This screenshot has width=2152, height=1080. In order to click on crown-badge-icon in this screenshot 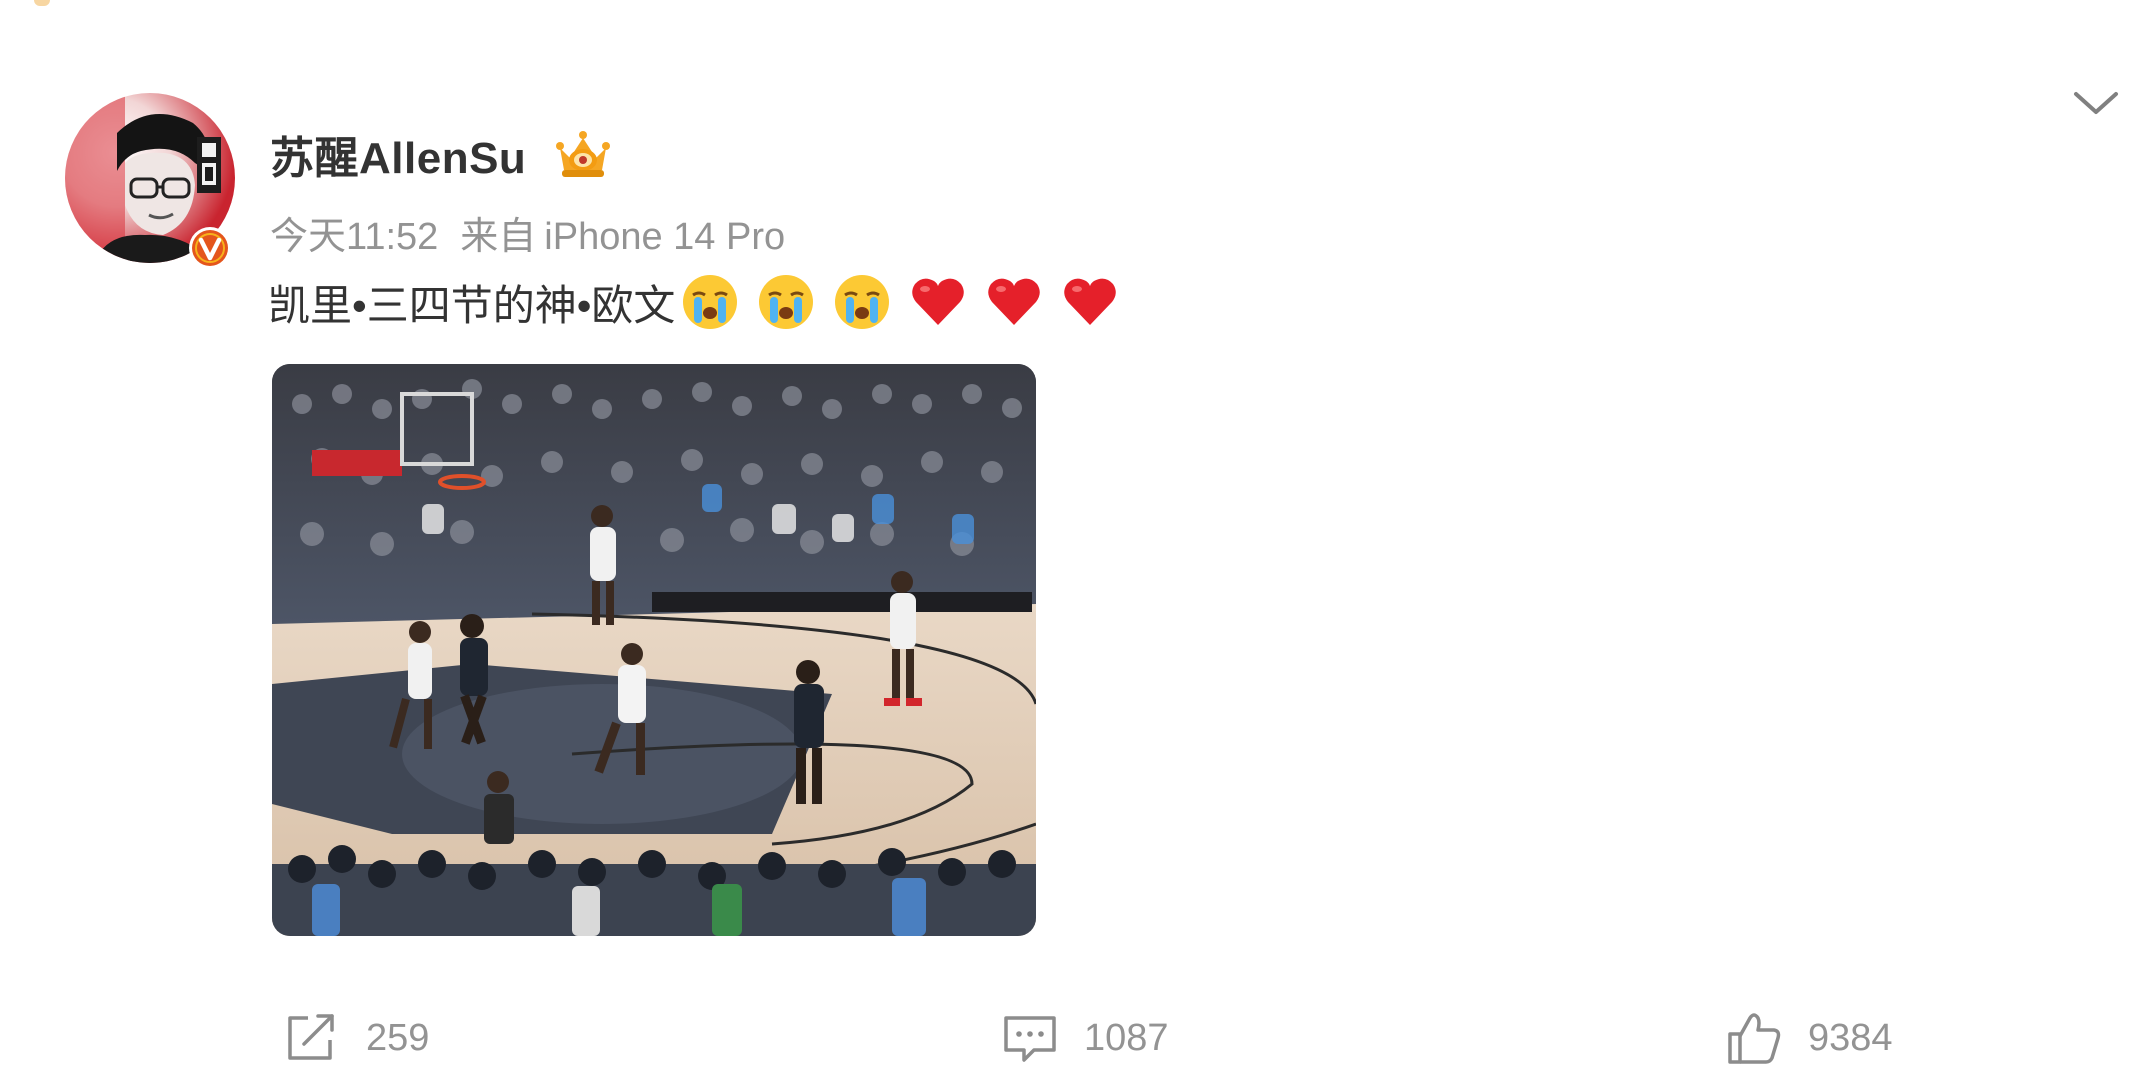, I will do `click(583, 154)`.